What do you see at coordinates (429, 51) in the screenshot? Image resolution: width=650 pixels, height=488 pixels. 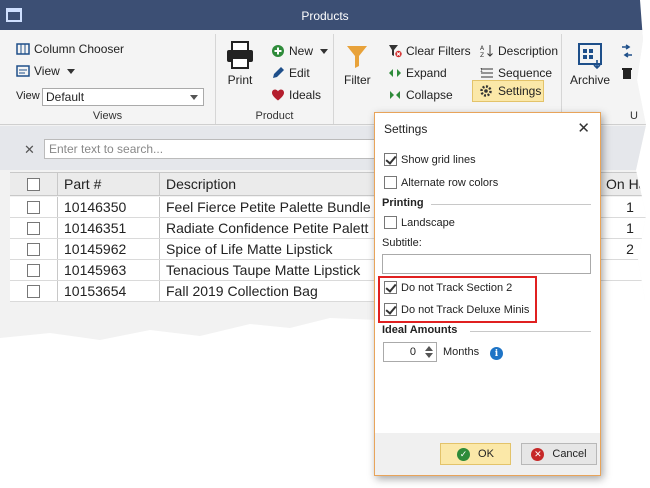 I see `clear-filters-button: Clear Filters` at bounding box center [429, 51].